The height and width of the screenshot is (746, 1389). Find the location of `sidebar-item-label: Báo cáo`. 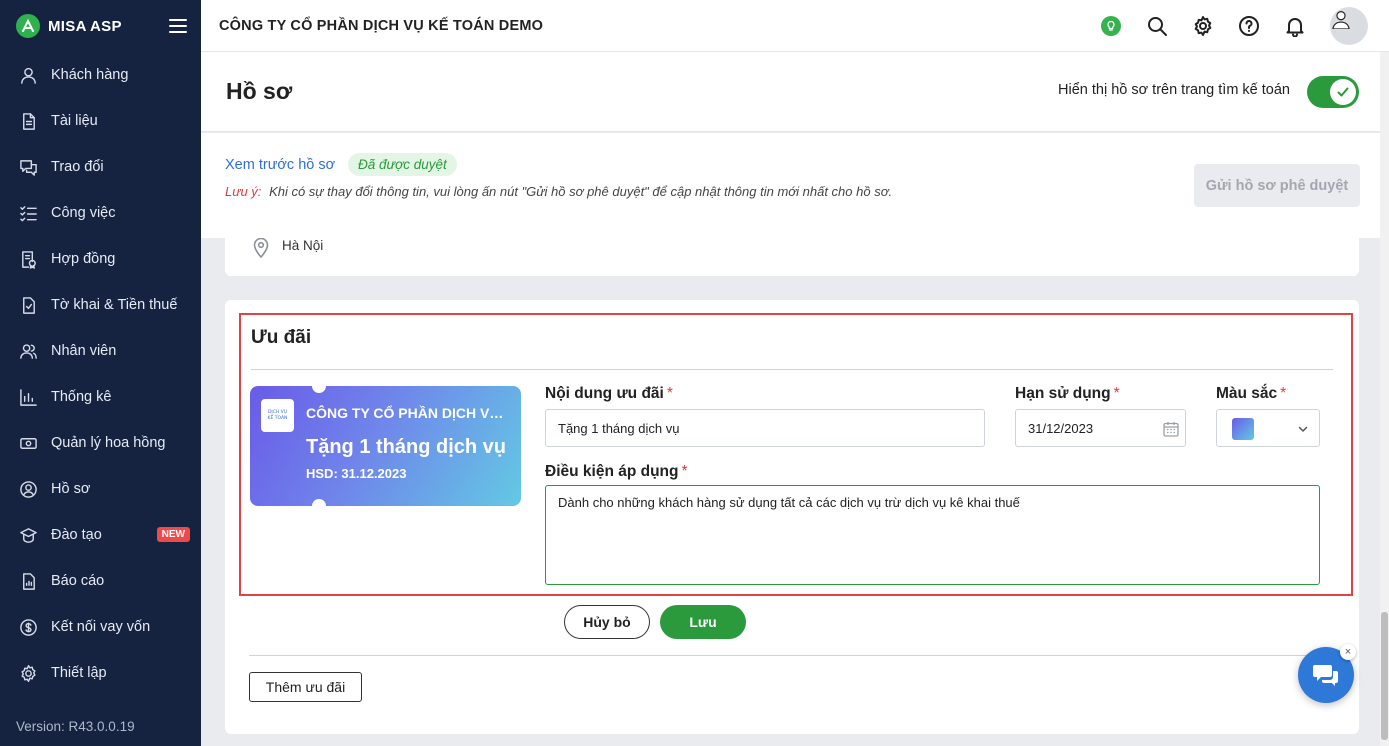

sidebar-item-label: Báo cáo is located at coordinates (78, 581).